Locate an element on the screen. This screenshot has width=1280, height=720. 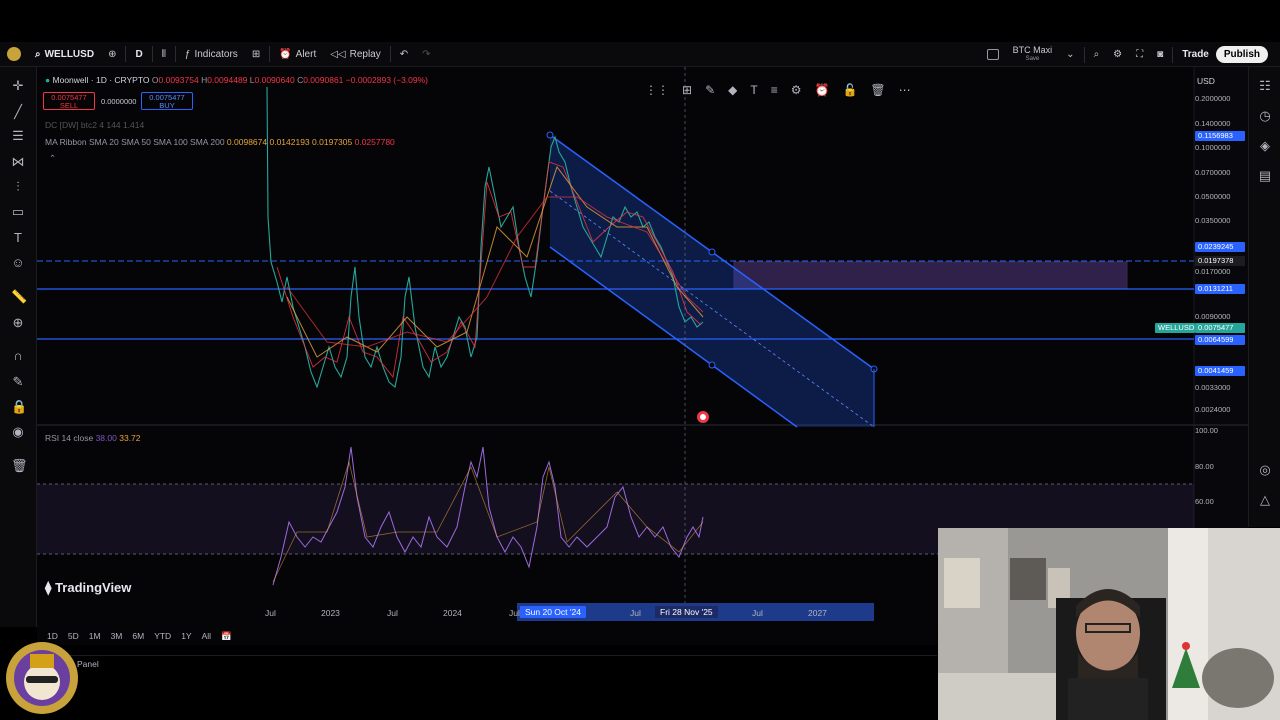
price-tag: 0.0041459 is located at coordinates (1220, 371).